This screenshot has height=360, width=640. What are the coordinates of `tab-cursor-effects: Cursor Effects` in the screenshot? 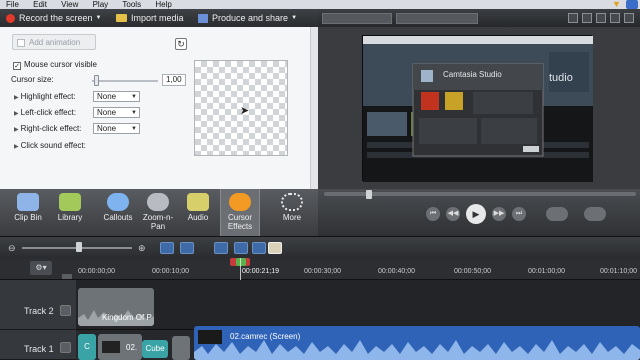 It's located at (240, 212).